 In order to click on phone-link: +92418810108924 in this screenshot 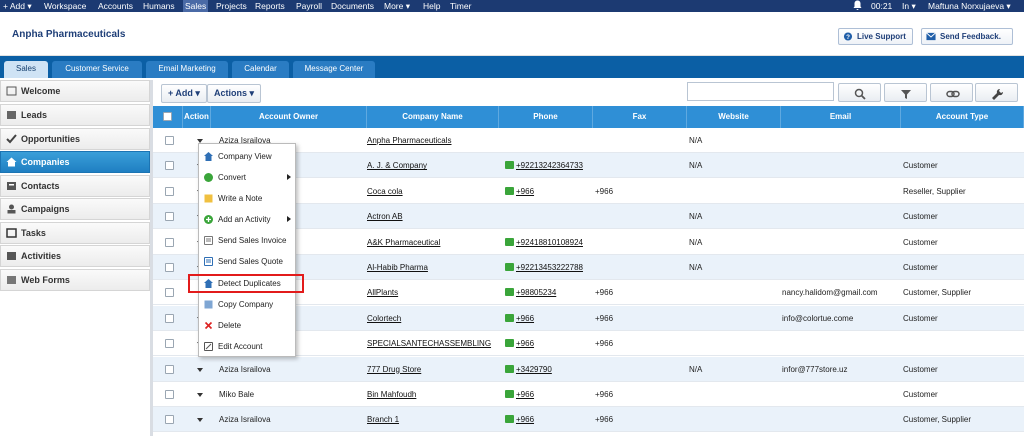, I will do `click(549, 242)`.